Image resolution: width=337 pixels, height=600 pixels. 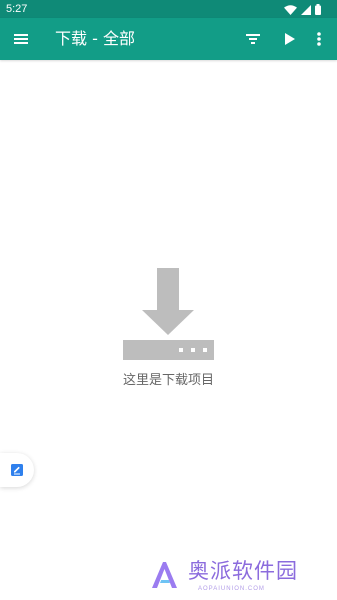 I want to click on play-button, so click(x=289, y=39).